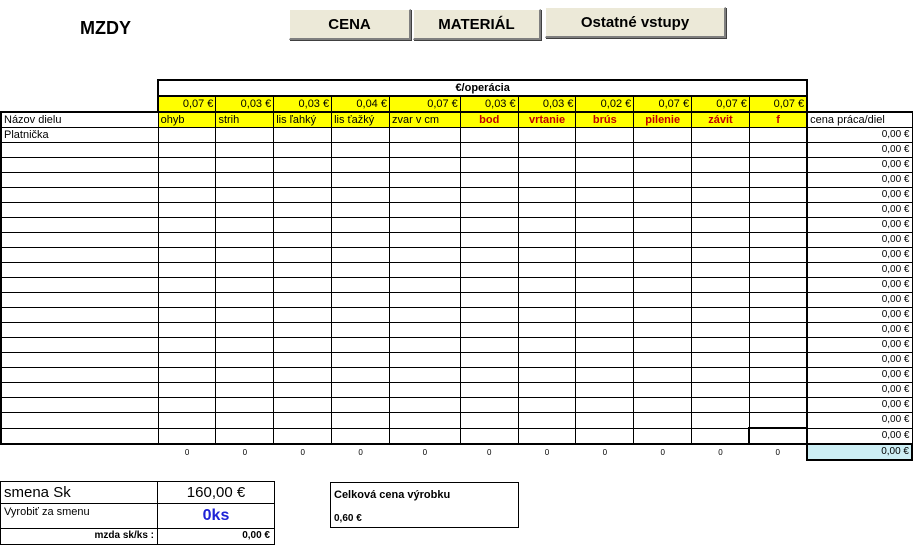  Describe the element at coordinates (187, 104) in the screenshot. I see `price-cell: 0,07 €` at that location.